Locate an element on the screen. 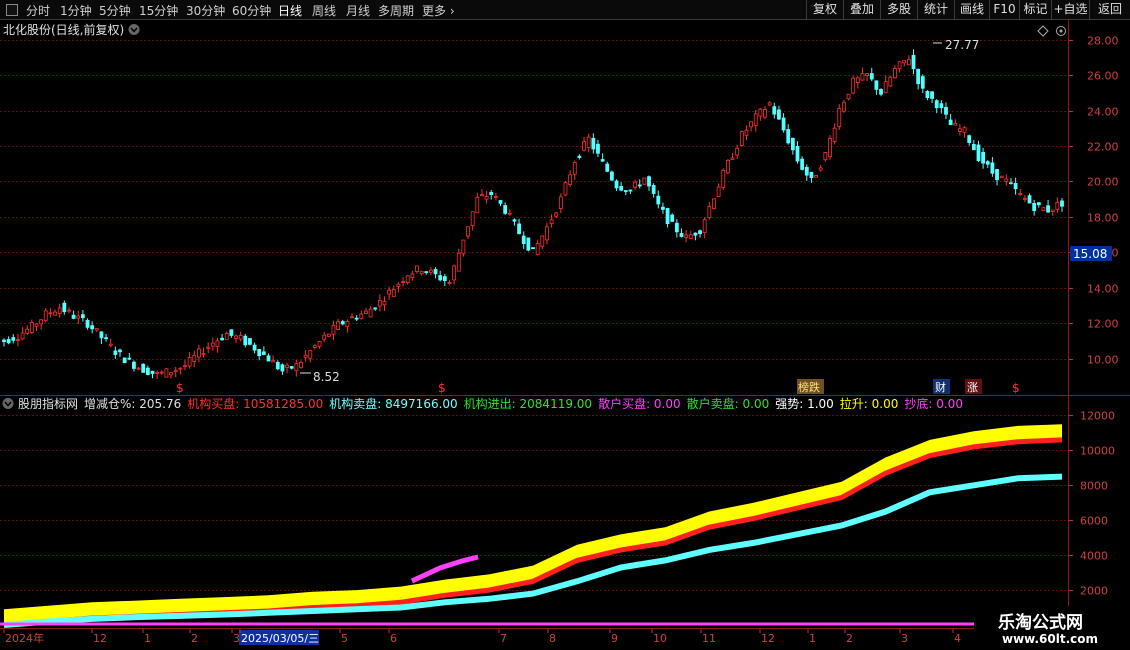 Image resolution: width=1130 pixels, height=650 pixels. price-tick-label: 24.00 is located at coordinates (1103, 112).